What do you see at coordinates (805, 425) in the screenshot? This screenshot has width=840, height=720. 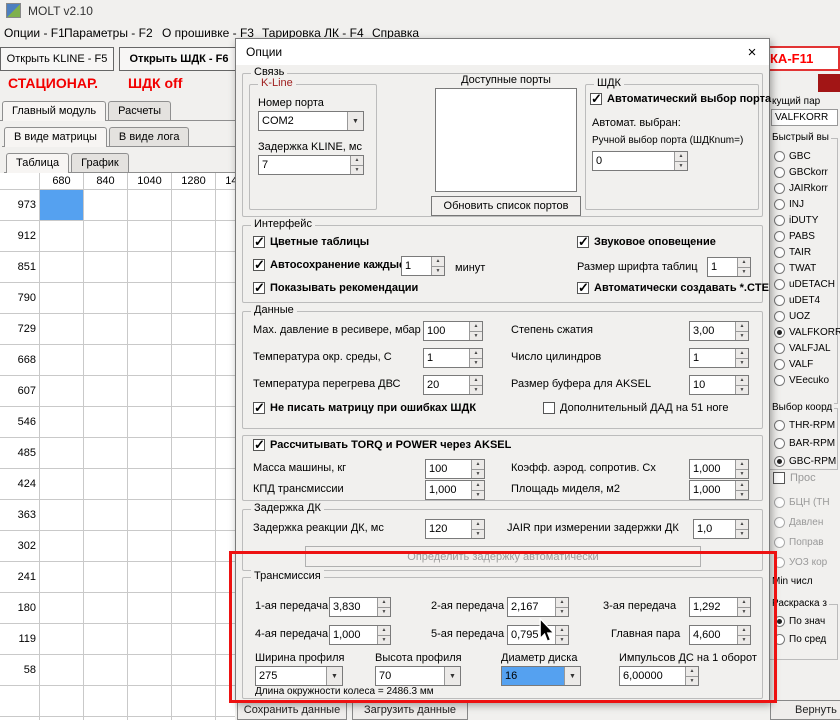 I see `radio-option: THR-RPM` at bounding box center [805, 425].